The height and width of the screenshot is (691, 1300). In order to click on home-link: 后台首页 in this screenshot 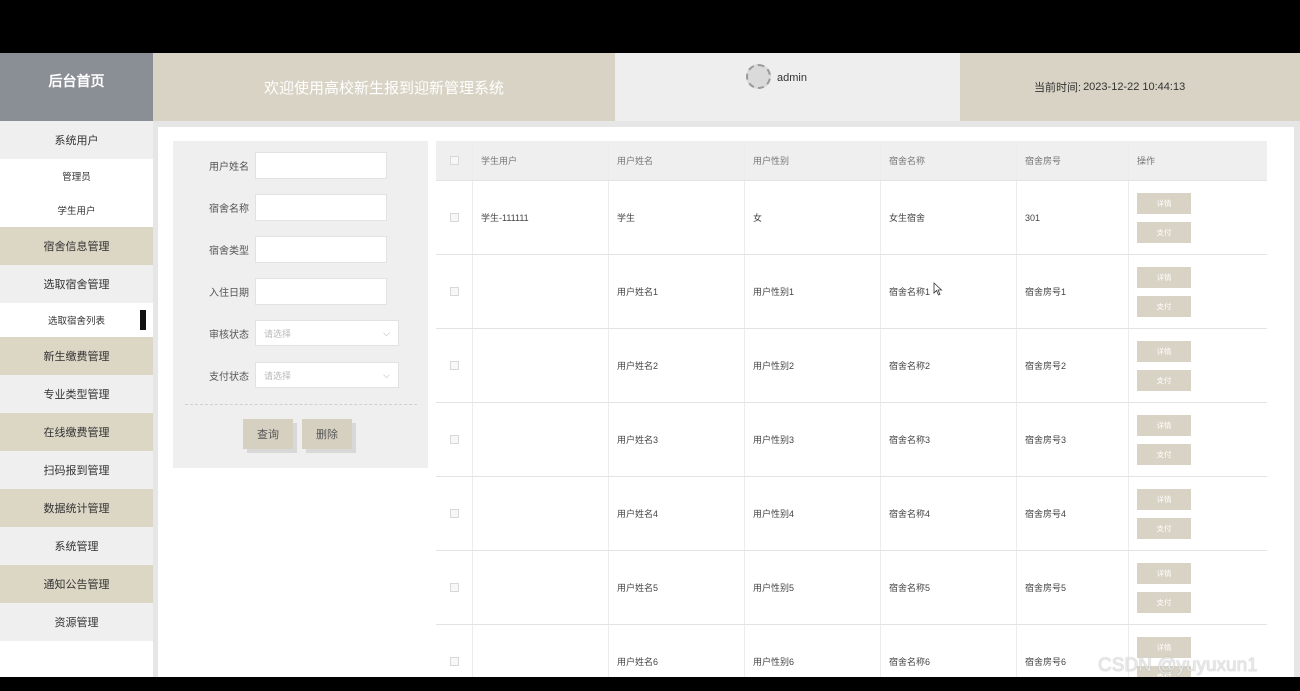, I will do `click(76, 87)`.